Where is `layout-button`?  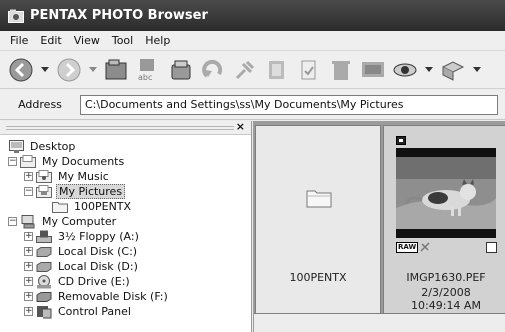
layout-button is located at coordinates (453, 70).